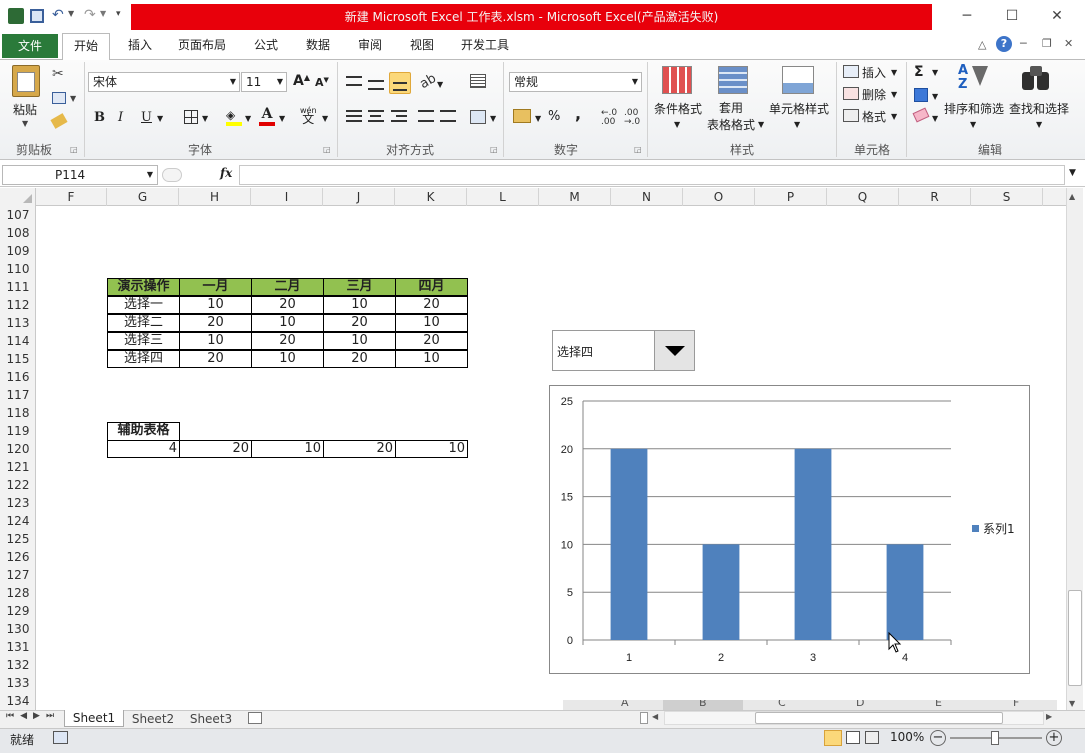  What do you see at coordinates (143, 449) in the screenshot?
I see `helper-table-cell: 4` at bounding box center [143, 449].